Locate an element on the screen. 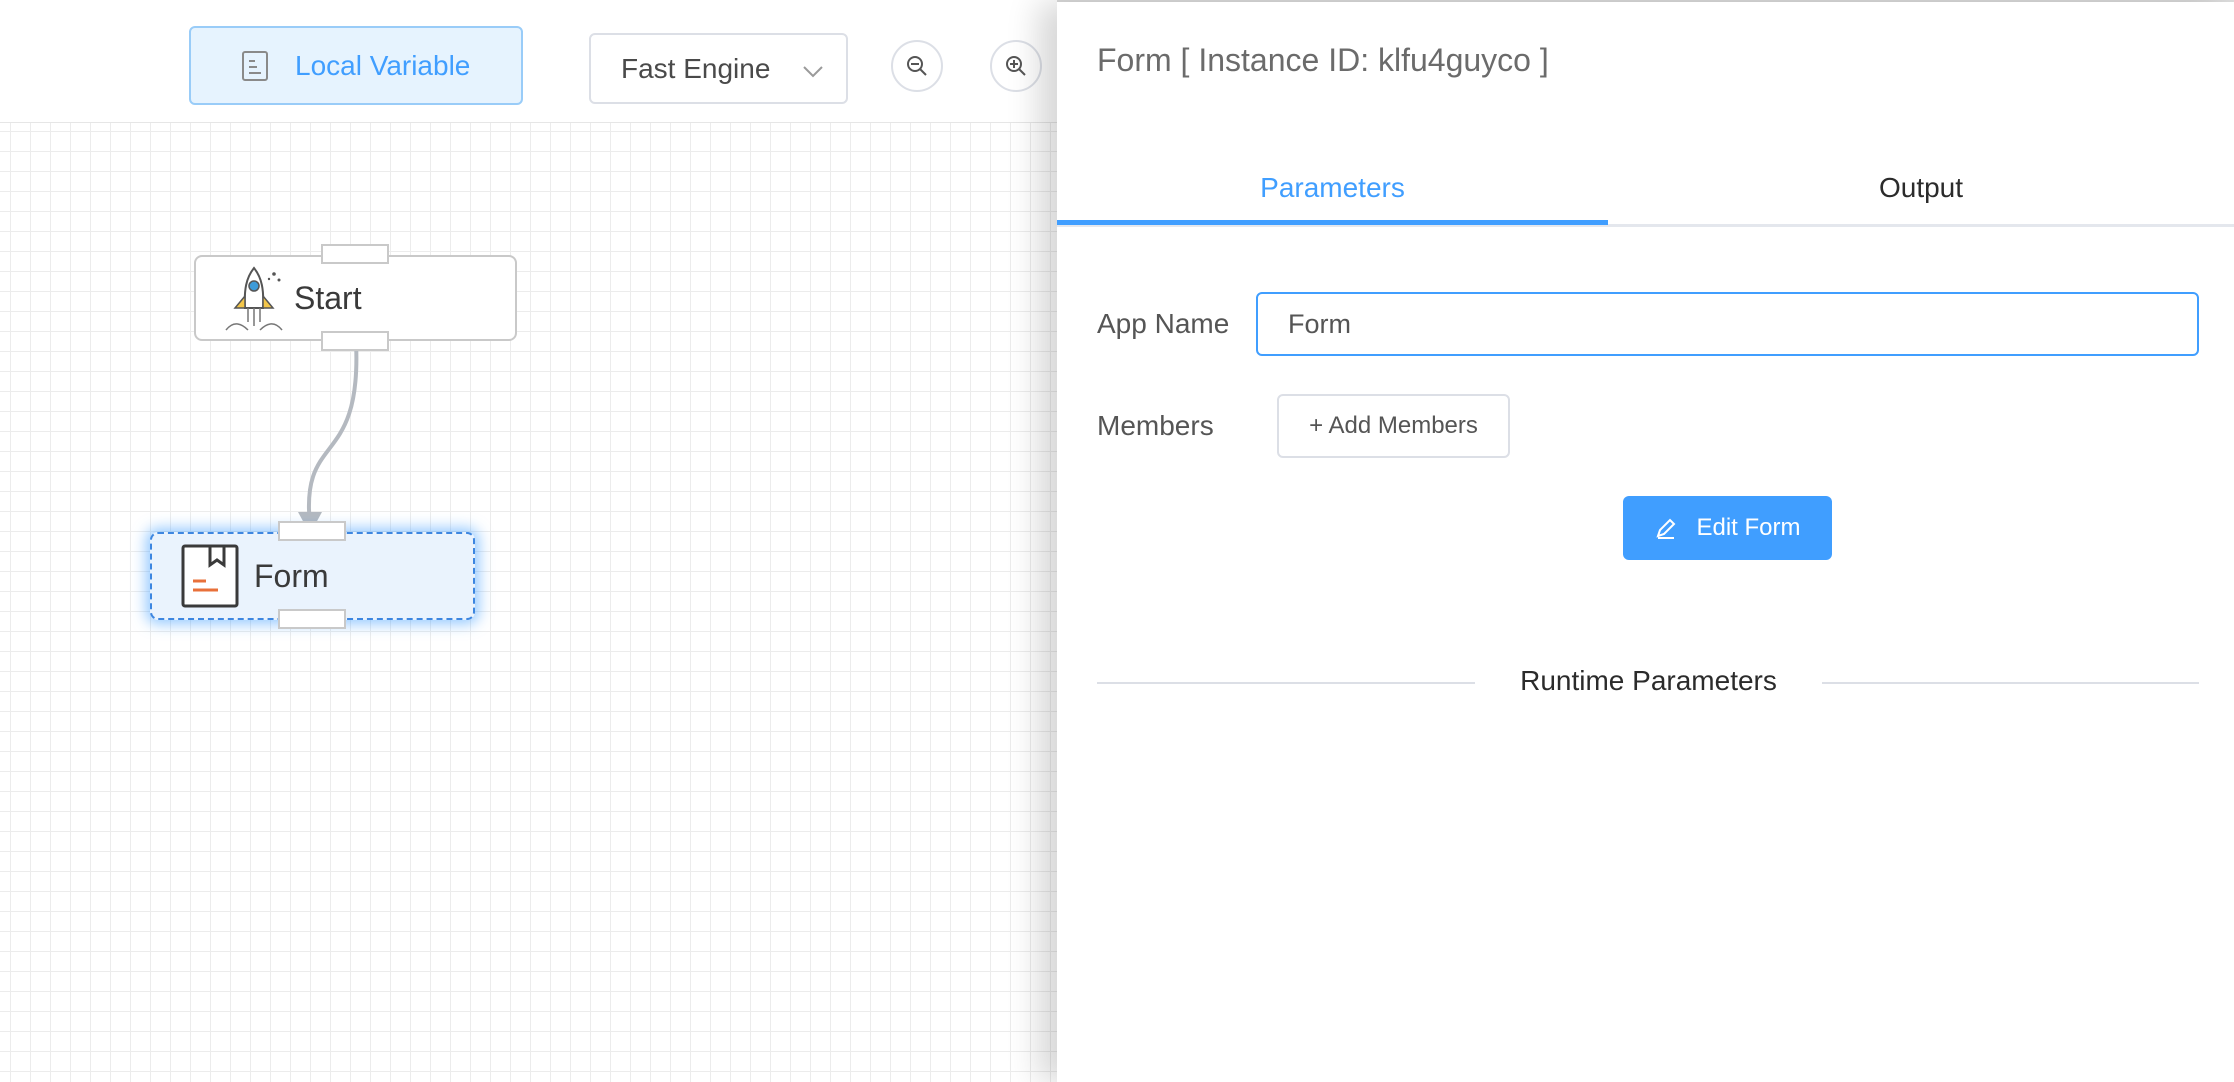  engine-select: Fast Engine is located at coordinates (718, 68).